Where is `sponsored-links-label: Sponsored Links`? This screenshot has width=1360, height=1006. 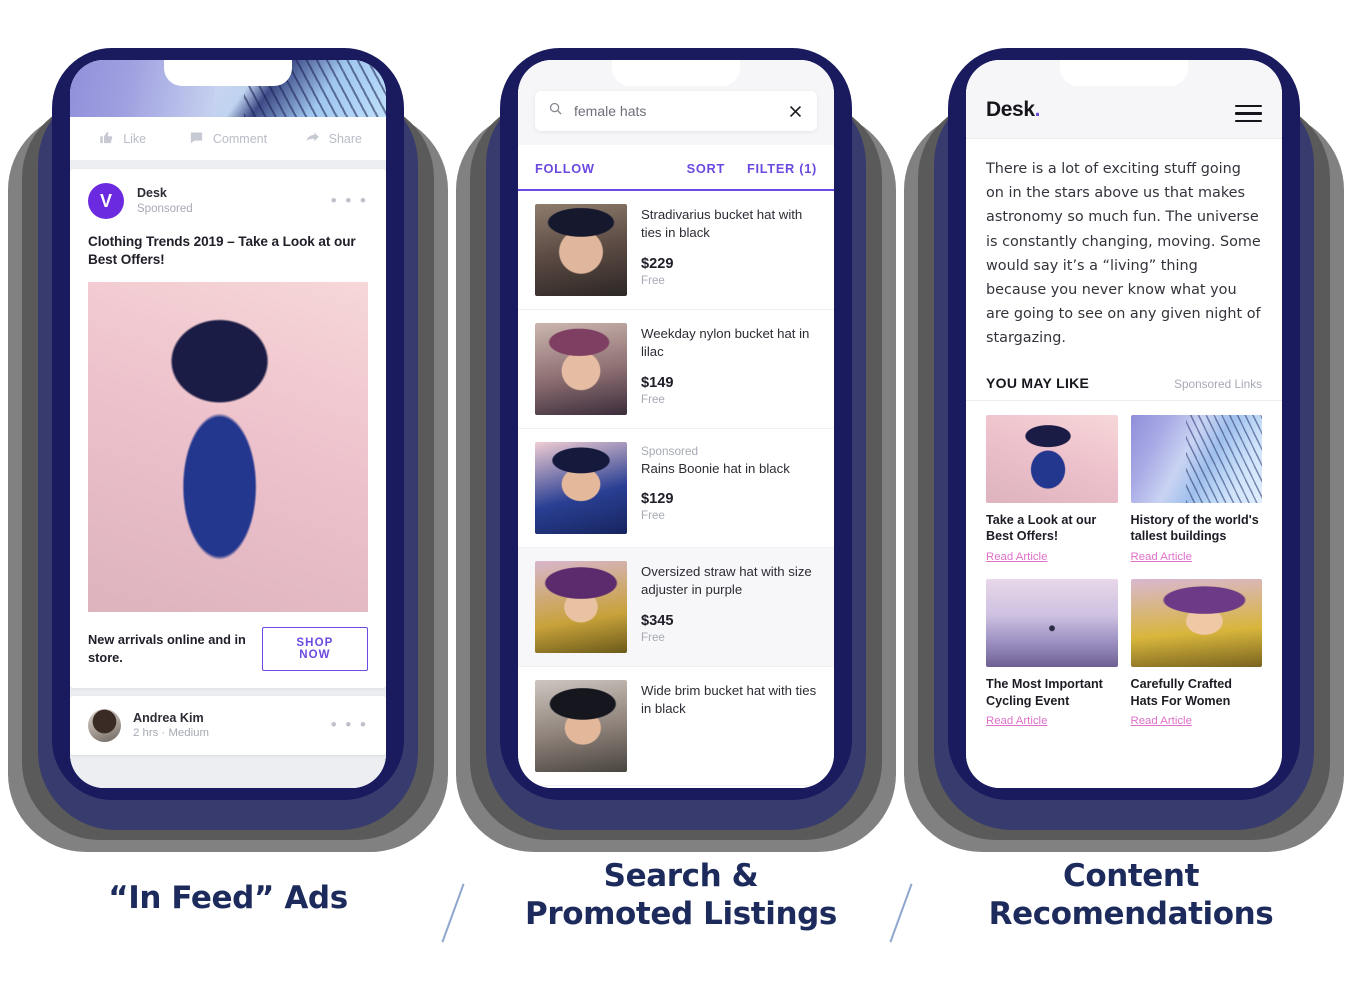 sponsored-links-label: Sponsored Links is located at coordinates (1218, 383).